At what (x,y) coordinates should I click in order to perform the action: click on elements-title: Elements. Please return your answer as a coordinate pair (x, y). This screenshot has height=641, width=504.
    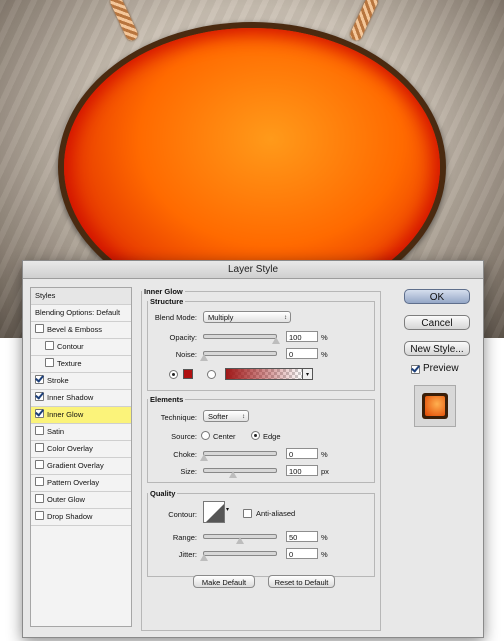
    Looking at the image, I should click on (167, 399).